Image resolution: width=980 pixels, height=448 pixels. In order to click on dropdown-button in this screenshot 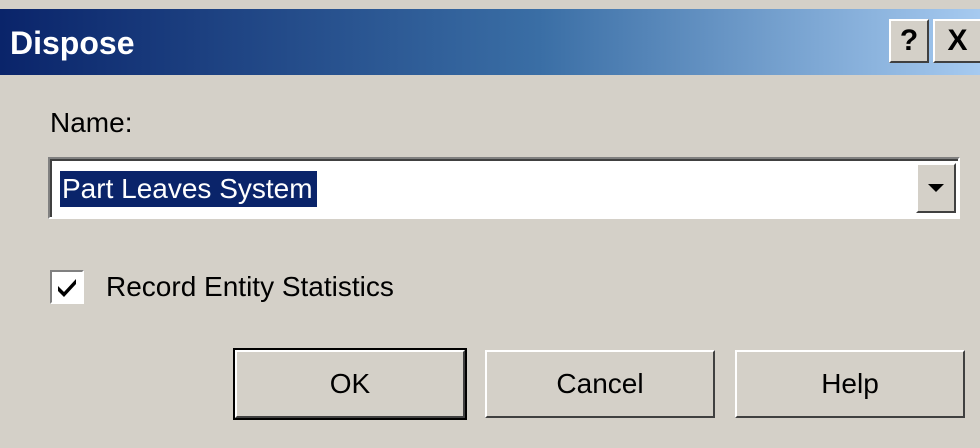, I will do `click(936, 188)`.